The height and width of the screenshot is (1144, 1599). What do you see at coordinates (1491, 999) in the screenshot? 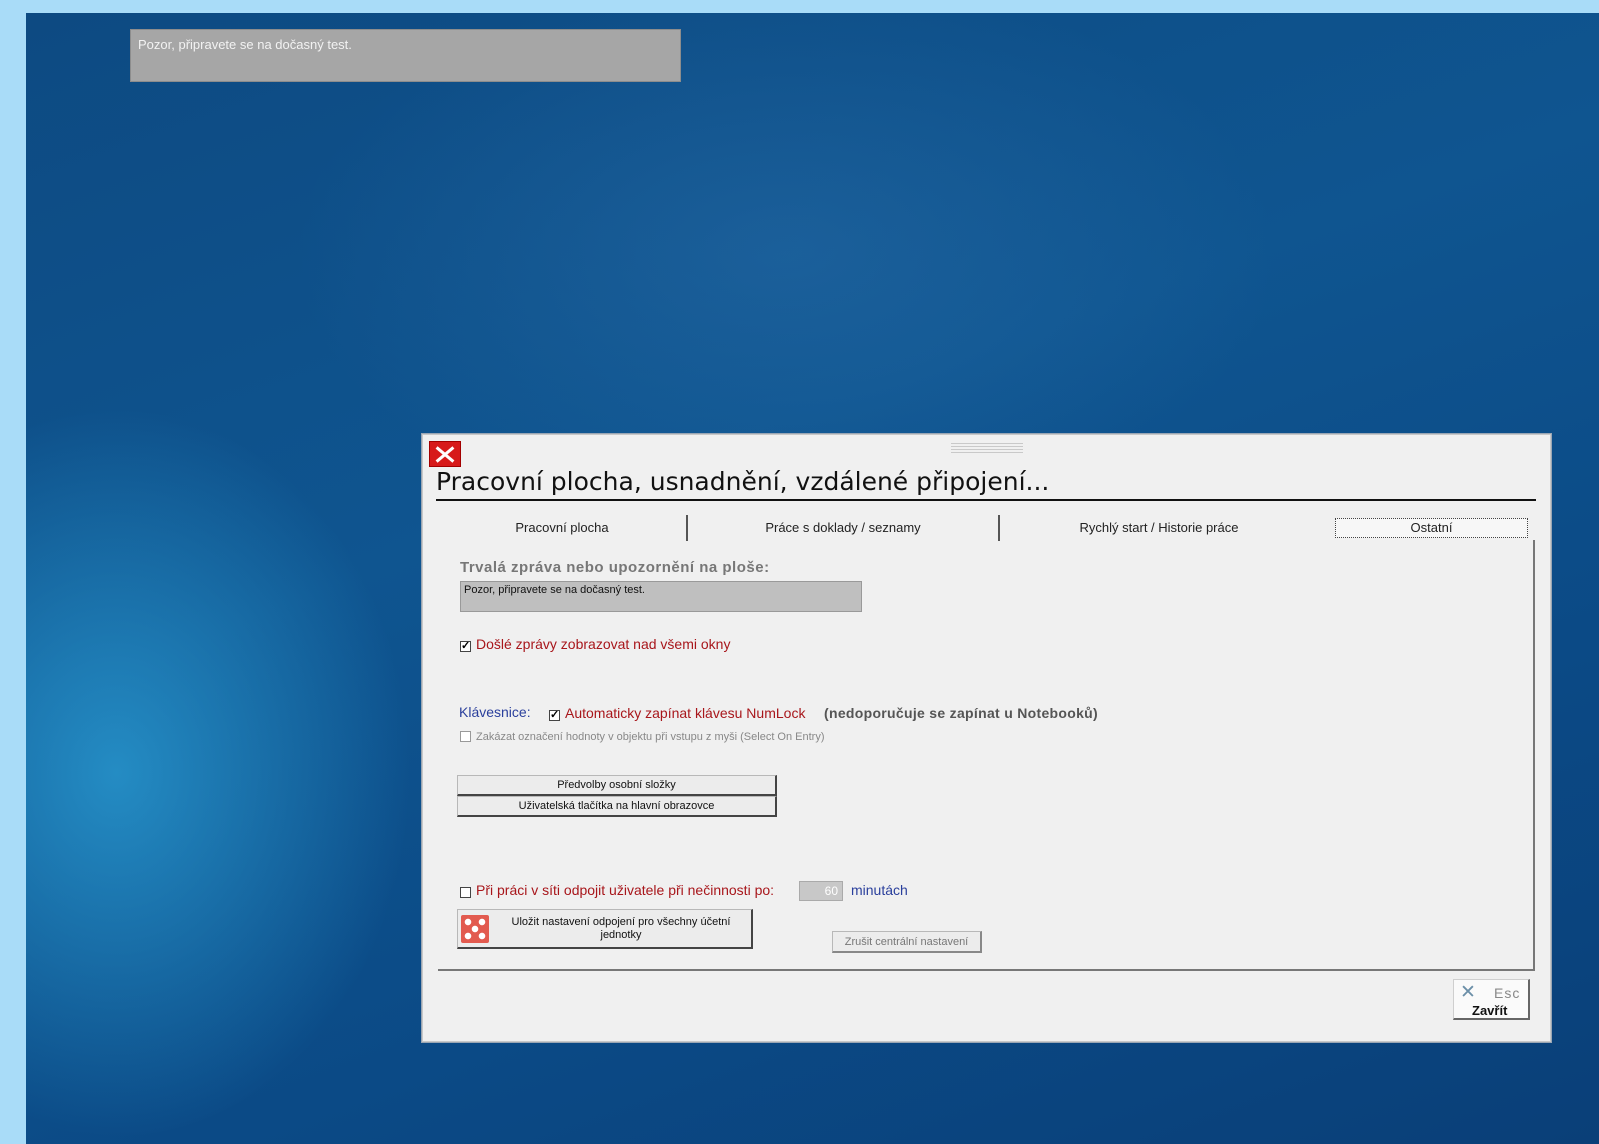
I see `close-button: ✕ Esc Zavřít` at bounding box center [1491, 999].